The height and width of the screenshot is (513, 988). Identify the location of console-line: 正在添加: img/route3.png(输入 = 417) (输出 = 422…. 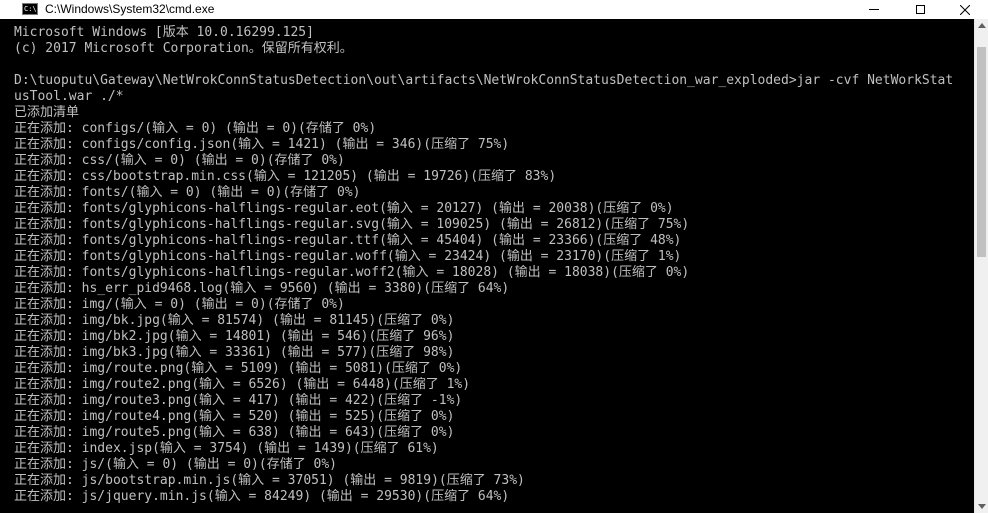
(238, 400).